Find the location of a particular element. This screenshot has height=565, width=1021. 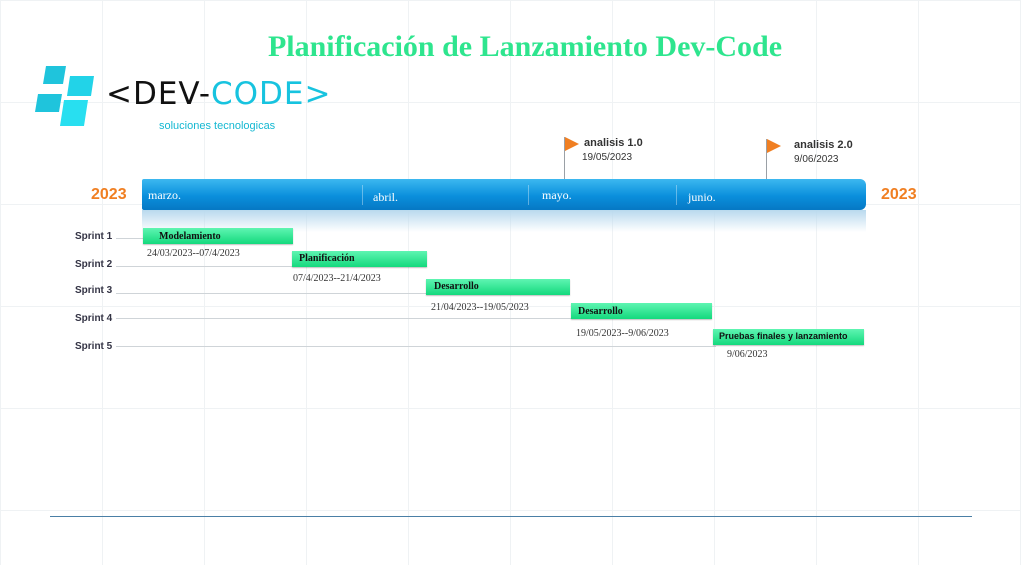

dev-code-logo-icon is located at coordinates (64, 96).